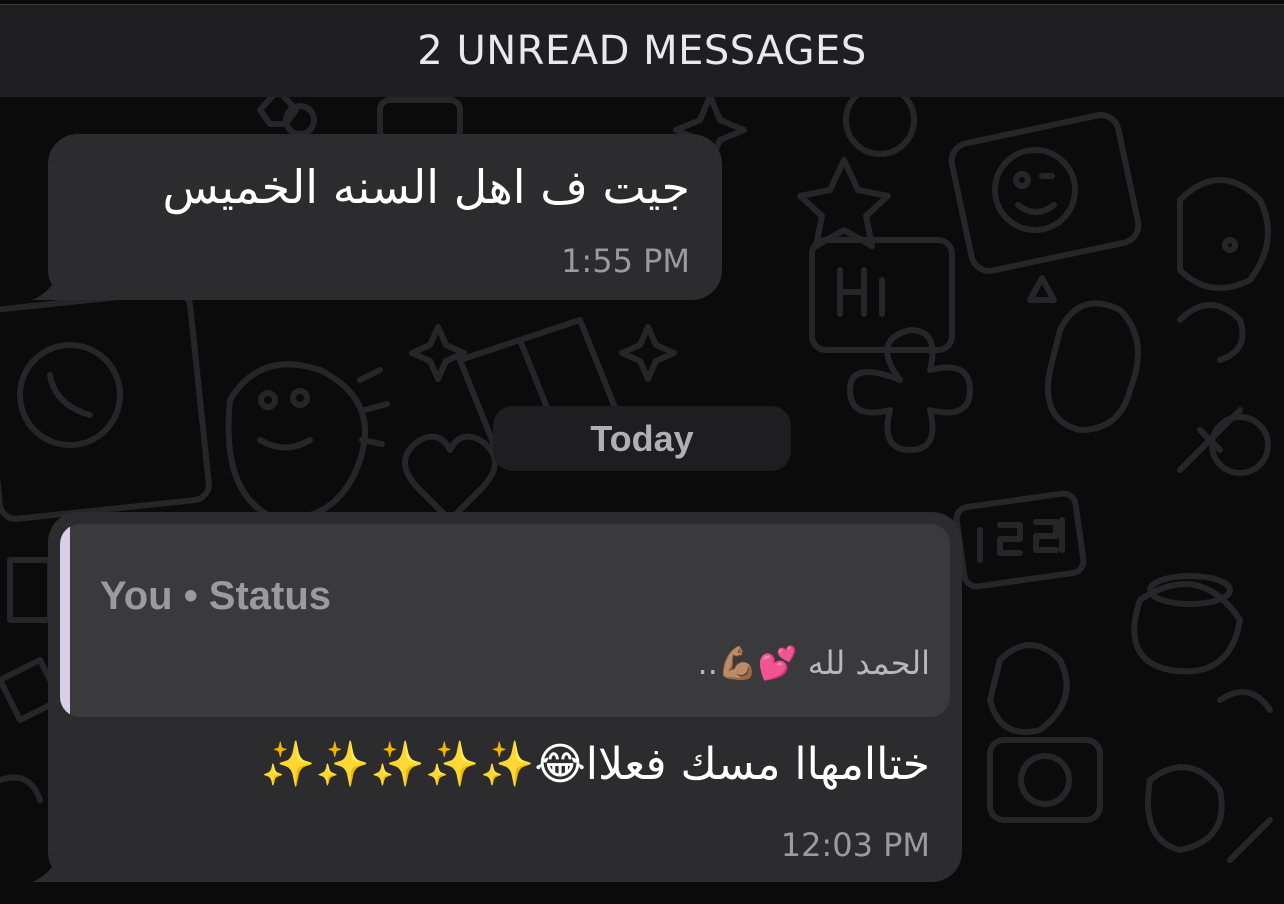 This screenshot has height=904, width=1284. Describe the element at coordinates (505, 620) in the screenshot. I see `quoted-status-reply: You • Status الحمد لله 💕💪🏽..` at that location.